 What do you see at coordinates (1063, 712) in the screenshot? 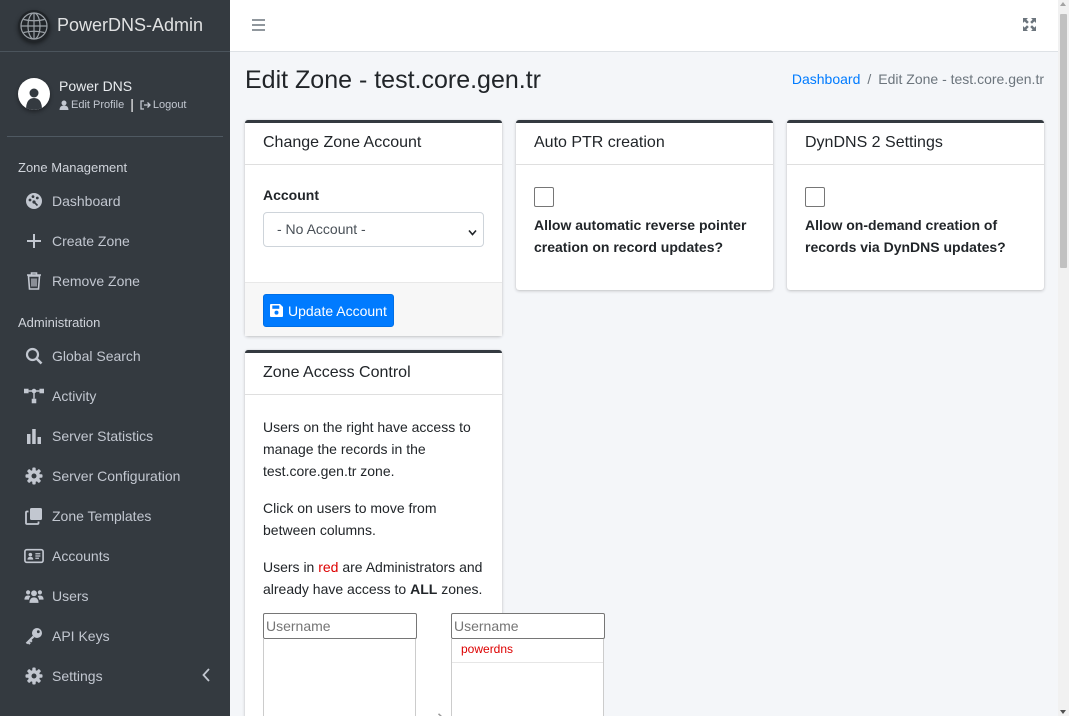
I see `scroll-down-arrow-icon` at bounding box center [1063, 712].